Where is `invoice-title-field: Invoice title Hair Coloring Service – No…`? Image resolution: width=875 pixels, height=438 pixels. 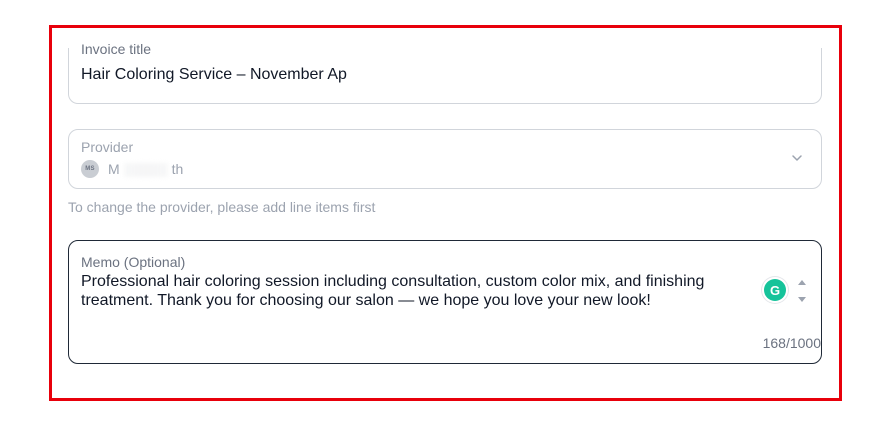
invoice-title-field: Invoice title Hair Coloring Service – No… is located at coordinates (445, 72).